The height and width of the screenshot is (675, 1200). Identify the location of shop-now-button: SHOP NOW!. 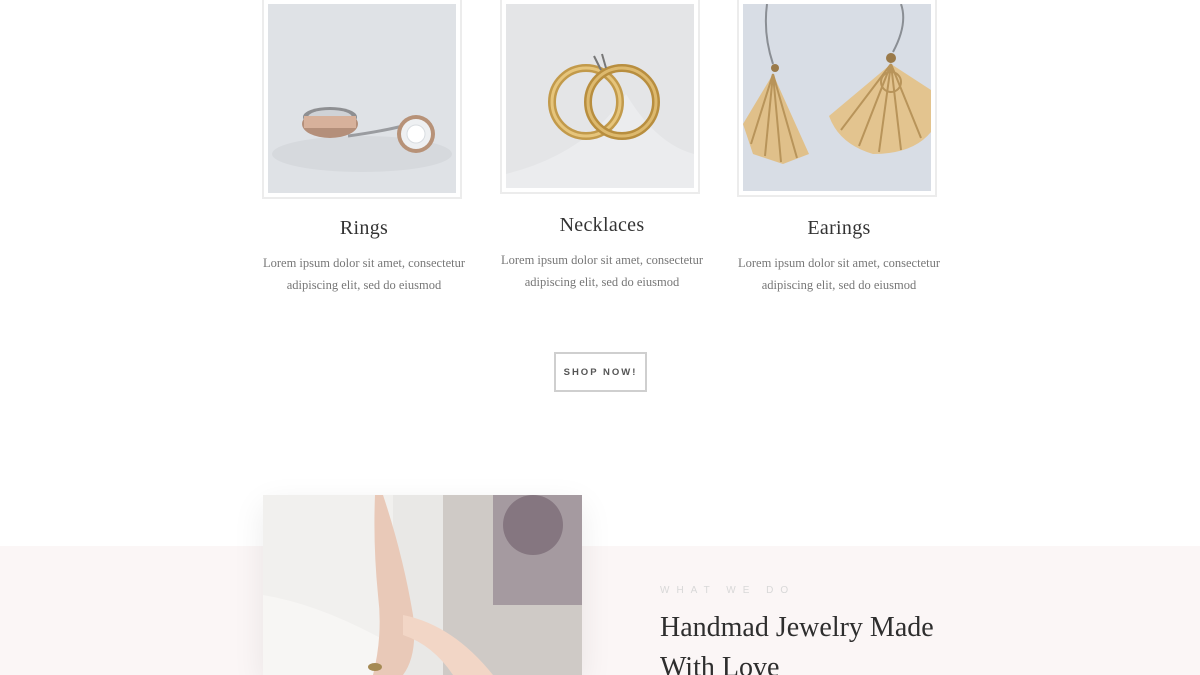
(600, 372).